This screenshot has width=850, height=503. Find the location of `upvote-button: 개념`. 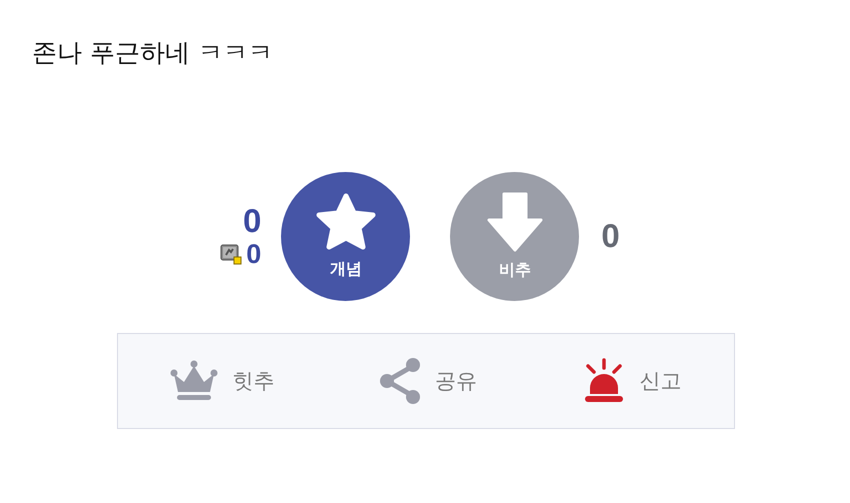

upvote-button: 개념 is located at coordinates (345, 236).